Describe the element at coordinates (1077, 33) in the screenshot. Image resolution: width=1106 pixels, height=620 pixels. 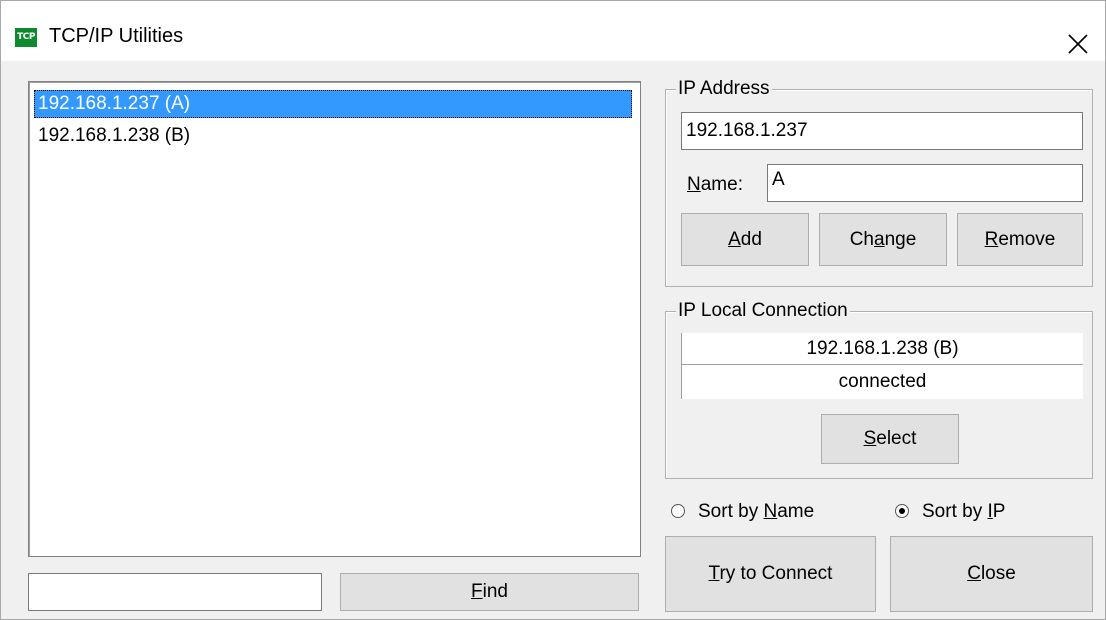
I see `close-icon` at that location.